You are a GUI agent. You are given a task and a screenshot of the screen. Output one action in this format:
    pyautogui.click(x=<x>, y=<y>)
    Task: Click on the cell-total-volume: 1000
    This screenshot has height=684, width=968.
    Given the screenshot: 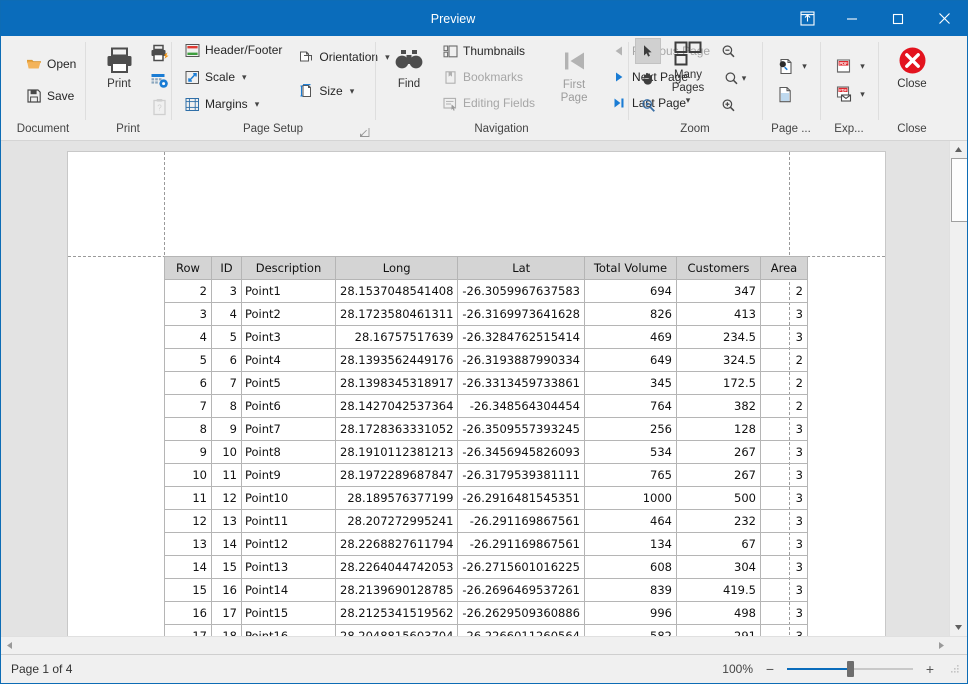 What is the action you would take?
    pyautogui.click(x=630, y=498)
    